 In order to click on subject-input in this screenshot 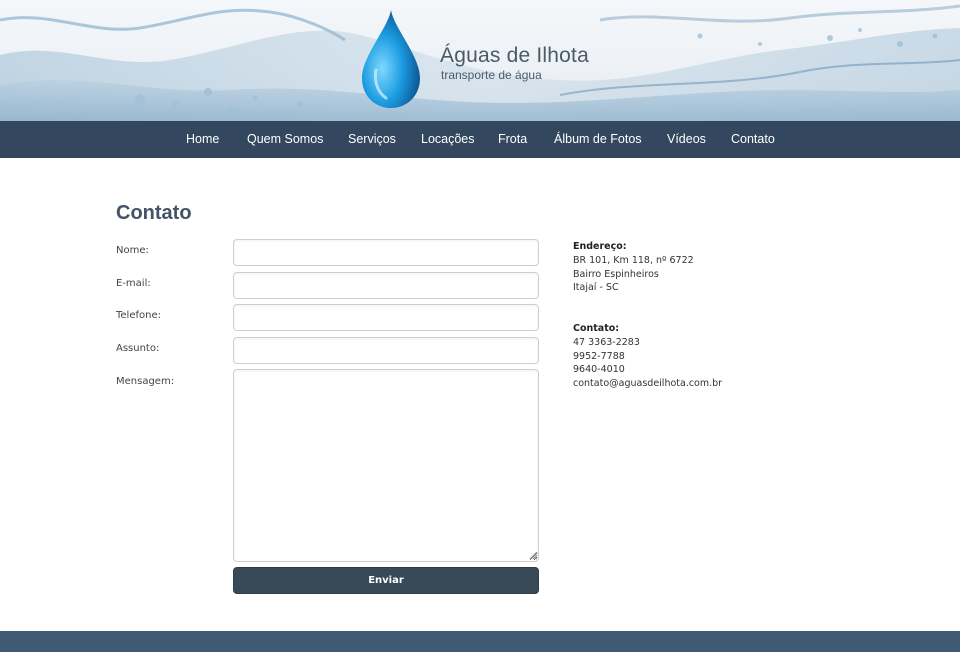, I will do `click(386, 350)`.